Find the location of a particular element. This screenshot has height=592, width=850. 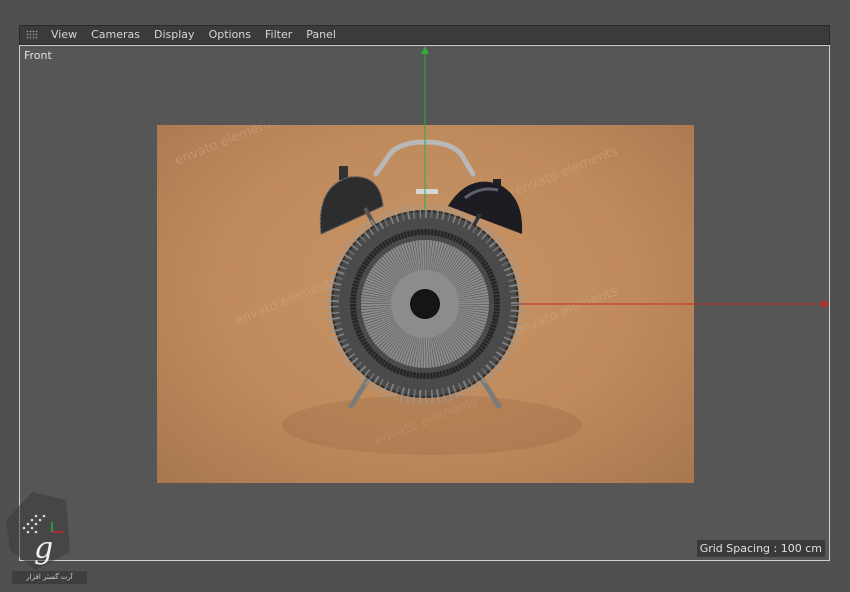

menu-panel: Panel is located at coordinates (321, 35).